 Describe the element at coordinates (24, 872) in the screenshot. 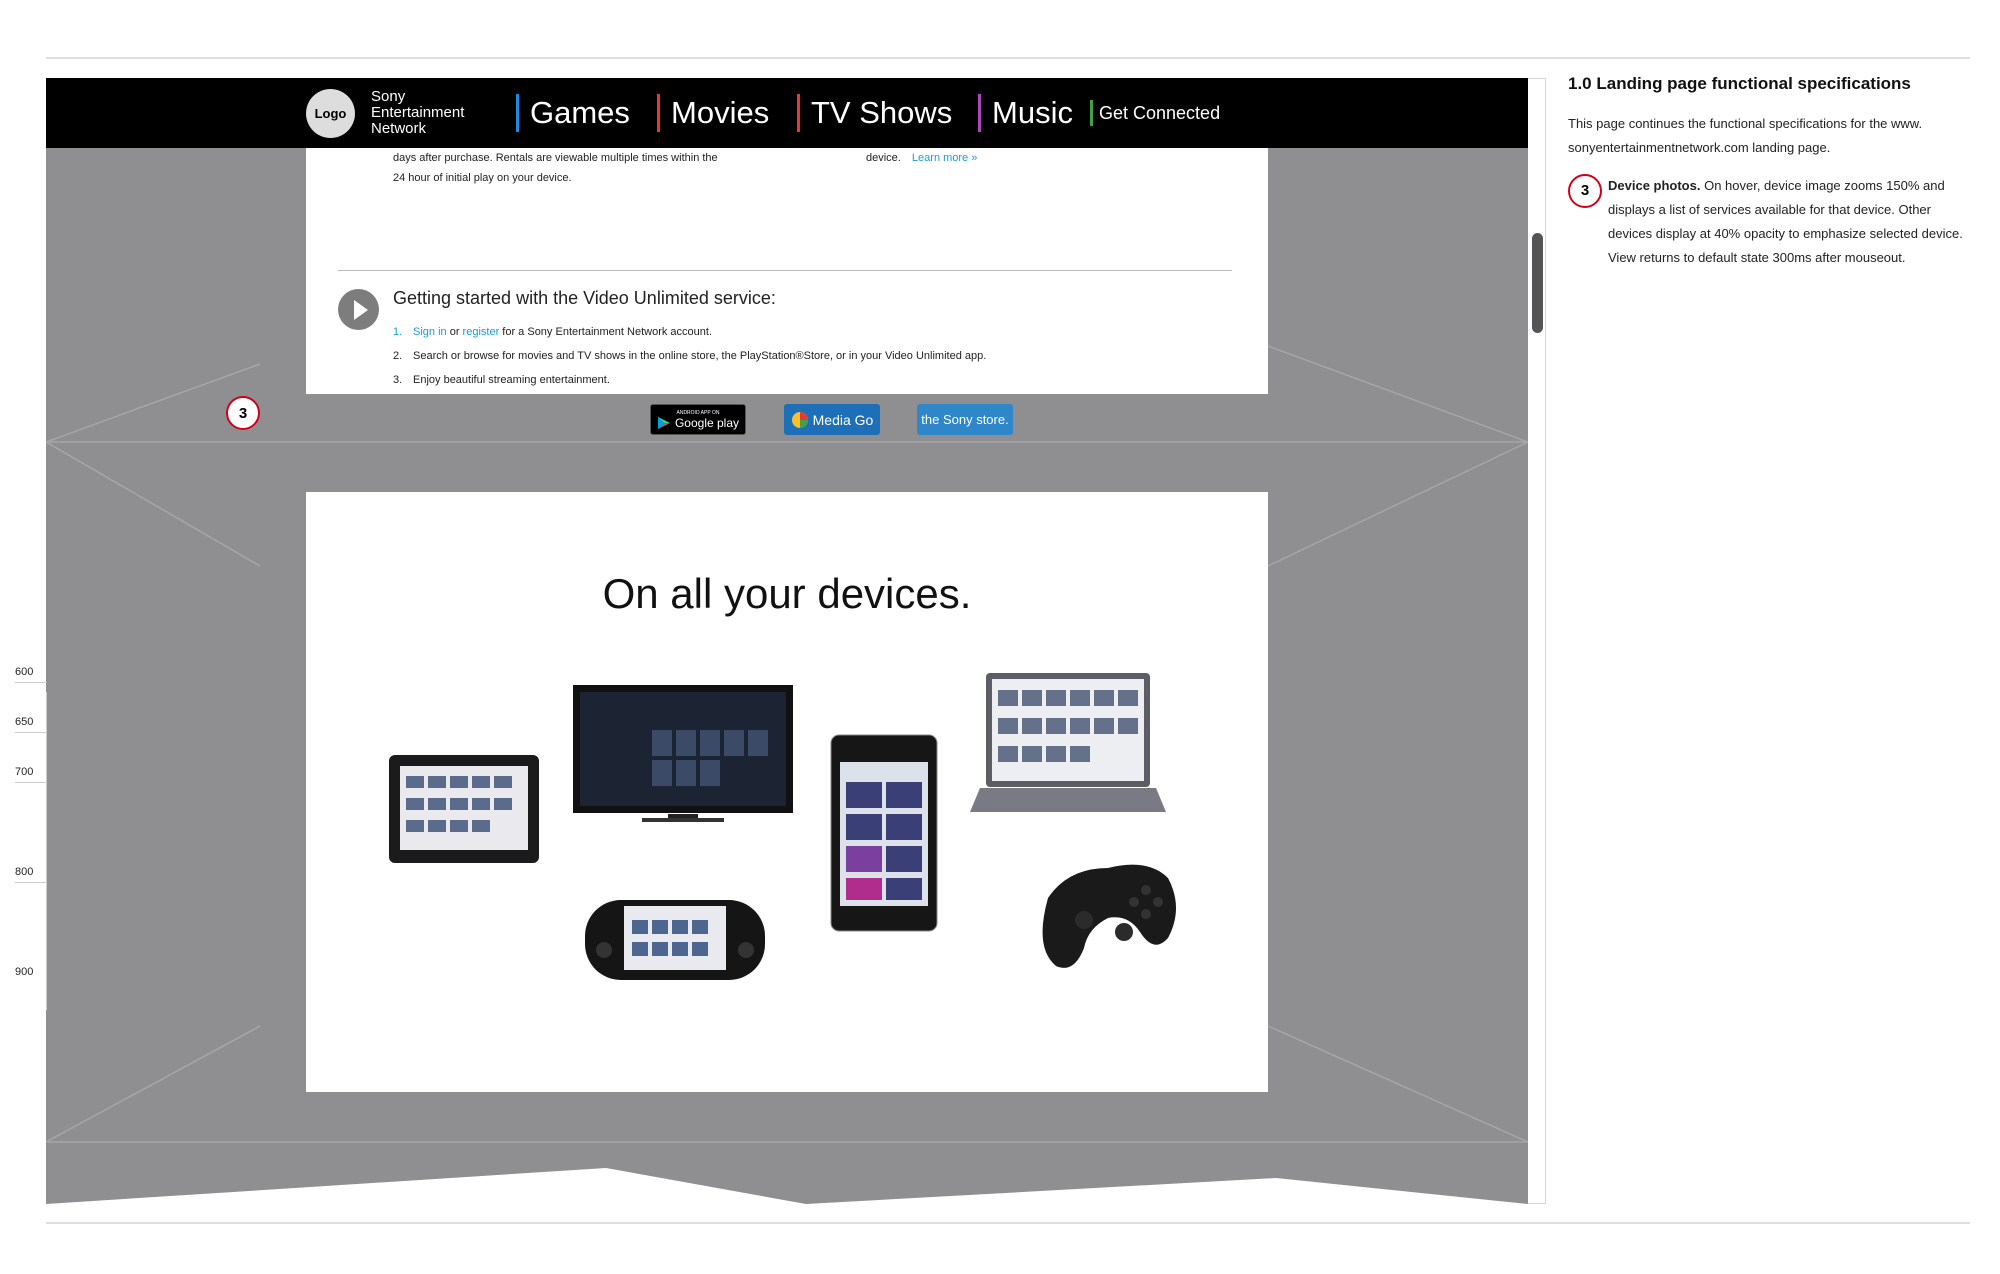

I see `ruler-label-800: 800` at that location.